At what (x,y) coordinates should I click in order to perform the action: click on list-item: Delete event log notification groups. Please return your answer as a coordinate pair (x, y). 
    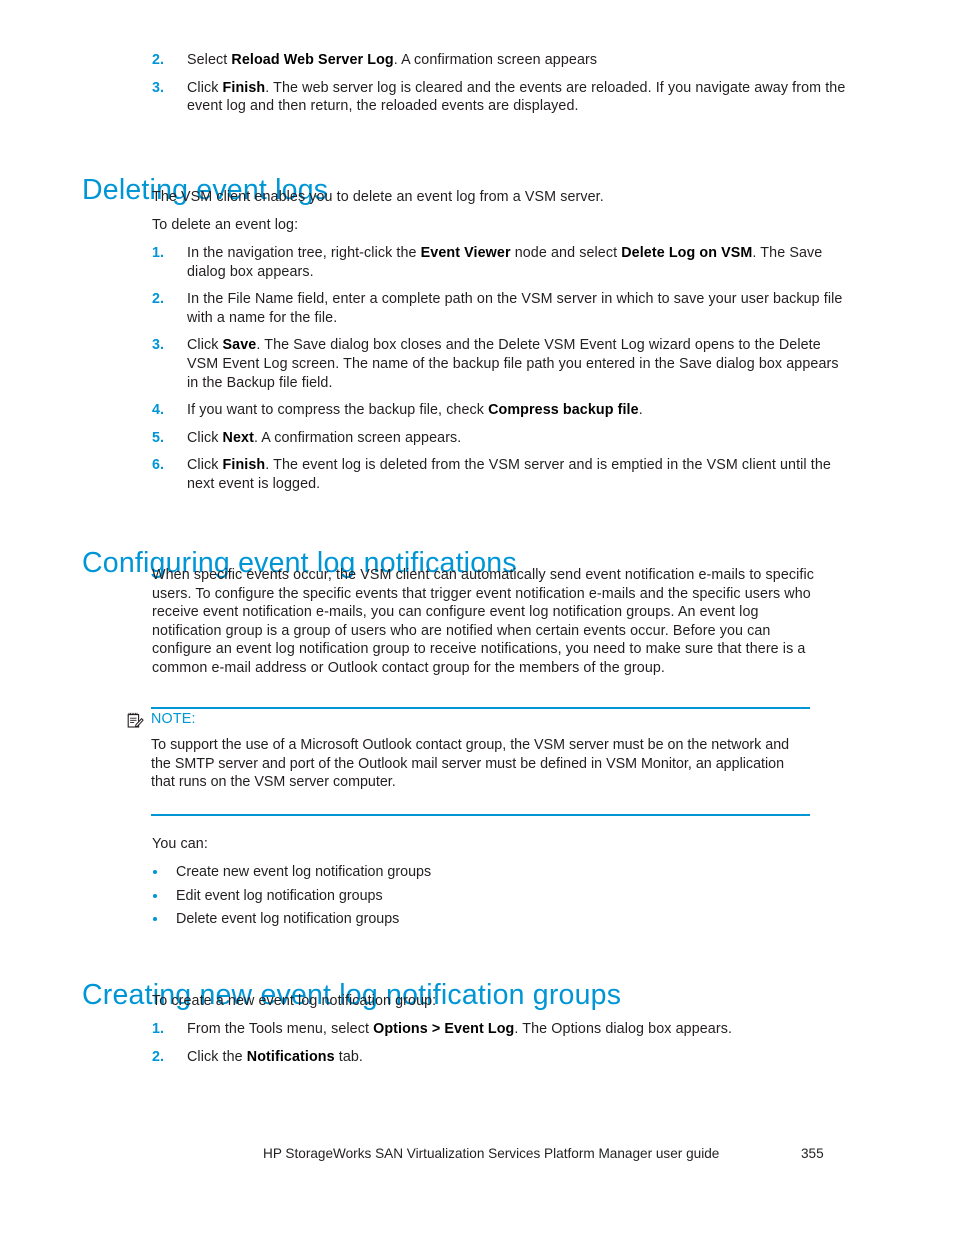
    Looking at the image, I should click on (477, 919).